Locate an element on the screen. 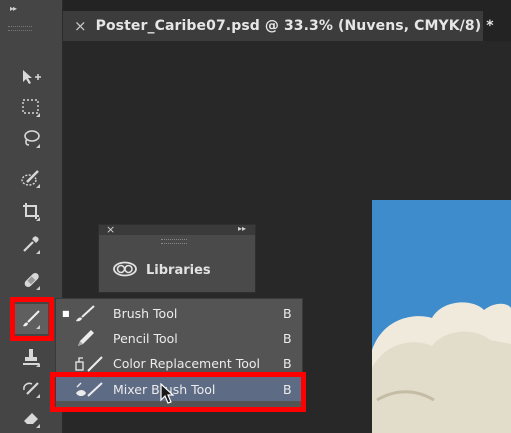  move-tool is located at coordinates (31, 77).